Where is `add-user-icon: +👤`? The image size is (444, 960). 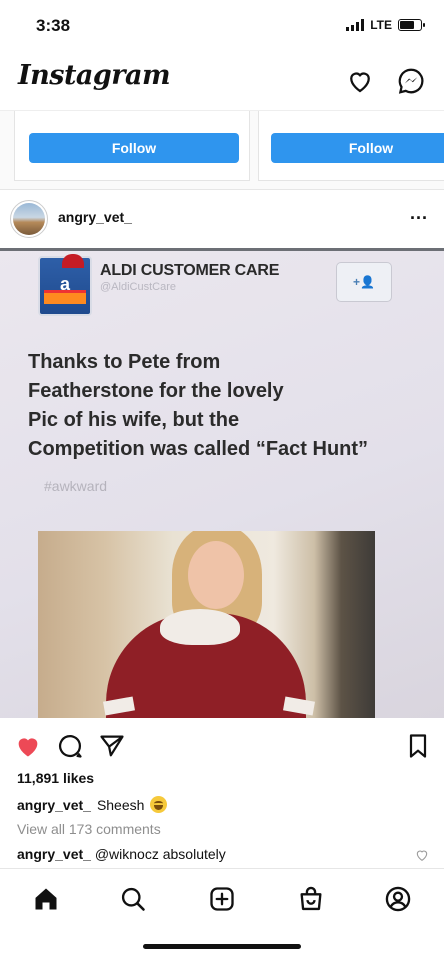
add-user-icon: +👤 is located at coordinates (364, 282).